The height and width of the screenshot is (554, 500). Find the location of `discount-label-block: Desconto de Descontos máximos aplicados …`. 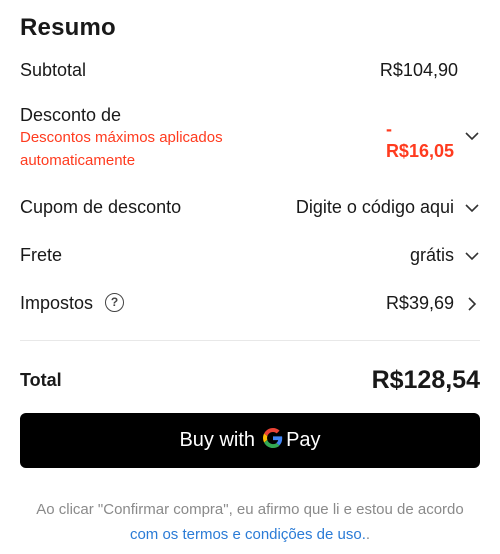

discount-label-block: Desconto de Descontos máximos aplicados … is located at coordinates (145, 138).